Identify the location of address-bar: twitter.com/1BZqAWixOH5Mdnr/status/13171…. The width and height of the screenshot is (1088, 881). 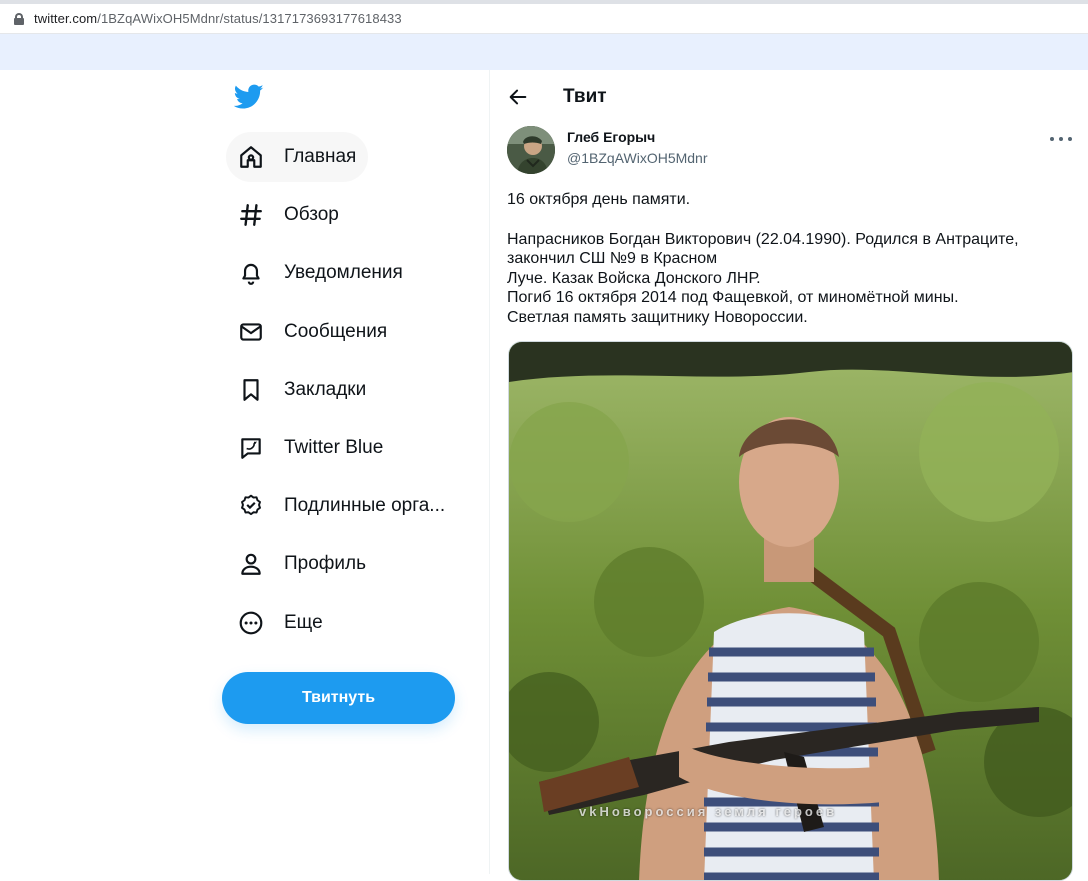
(544, 19).